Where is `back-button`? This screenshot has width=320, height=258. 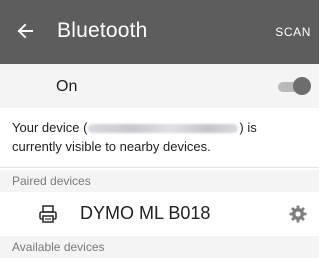
back-button is located at coordinates (25, 31).